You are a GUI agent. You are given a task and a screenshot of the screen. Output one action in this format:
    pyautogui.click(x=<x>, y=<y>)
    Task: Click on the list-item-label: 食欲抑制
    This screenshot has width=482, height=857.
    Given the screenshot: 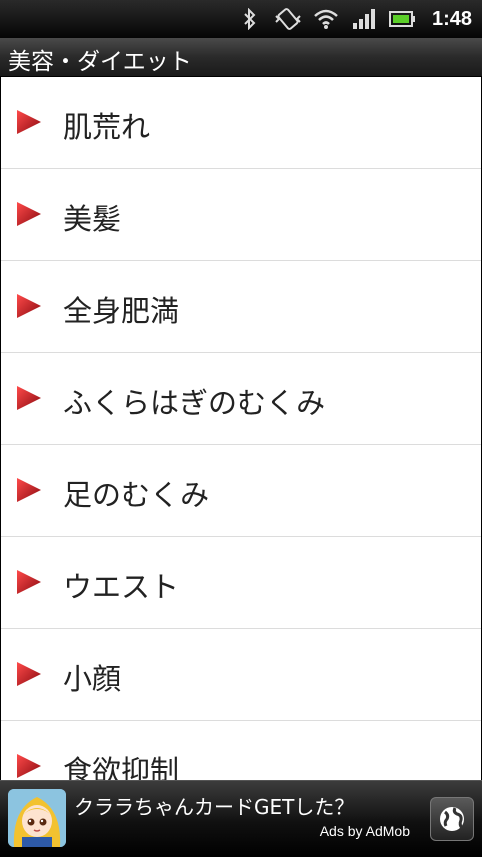 What is the action you would take?
    pyautogui.click(x=121, y=767)
    